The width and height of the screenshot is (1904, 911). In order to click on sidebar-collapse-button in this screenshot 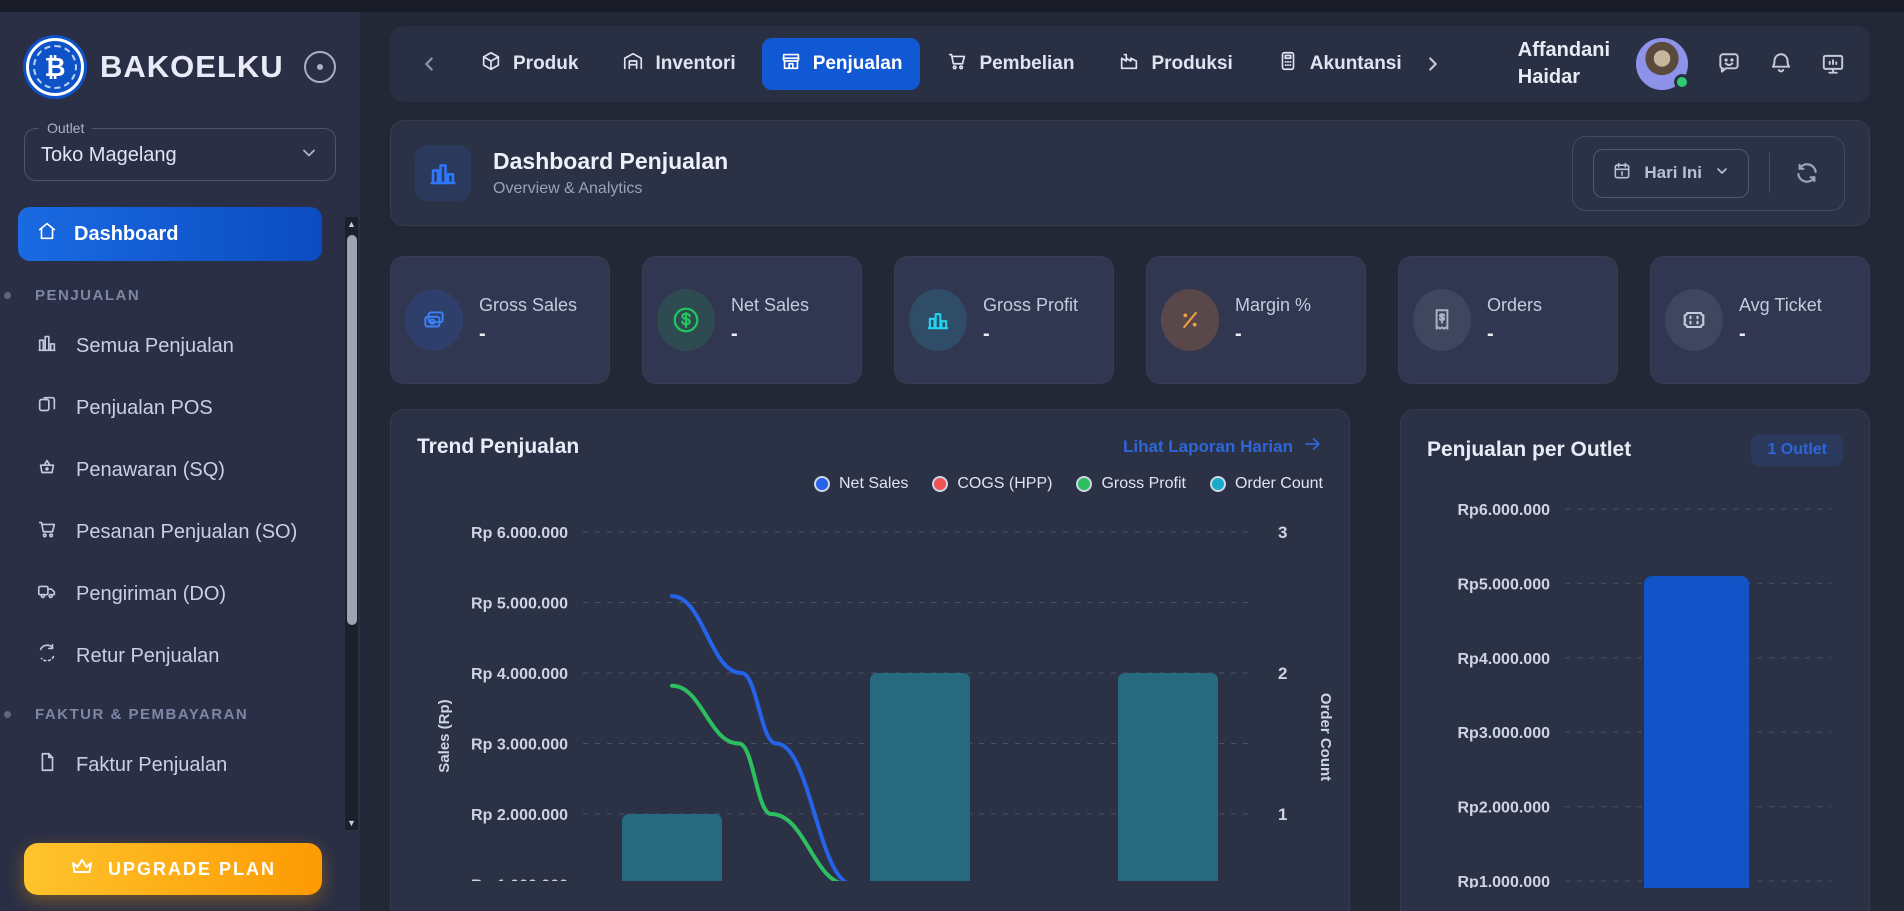, I will do `click(320, 67)`.